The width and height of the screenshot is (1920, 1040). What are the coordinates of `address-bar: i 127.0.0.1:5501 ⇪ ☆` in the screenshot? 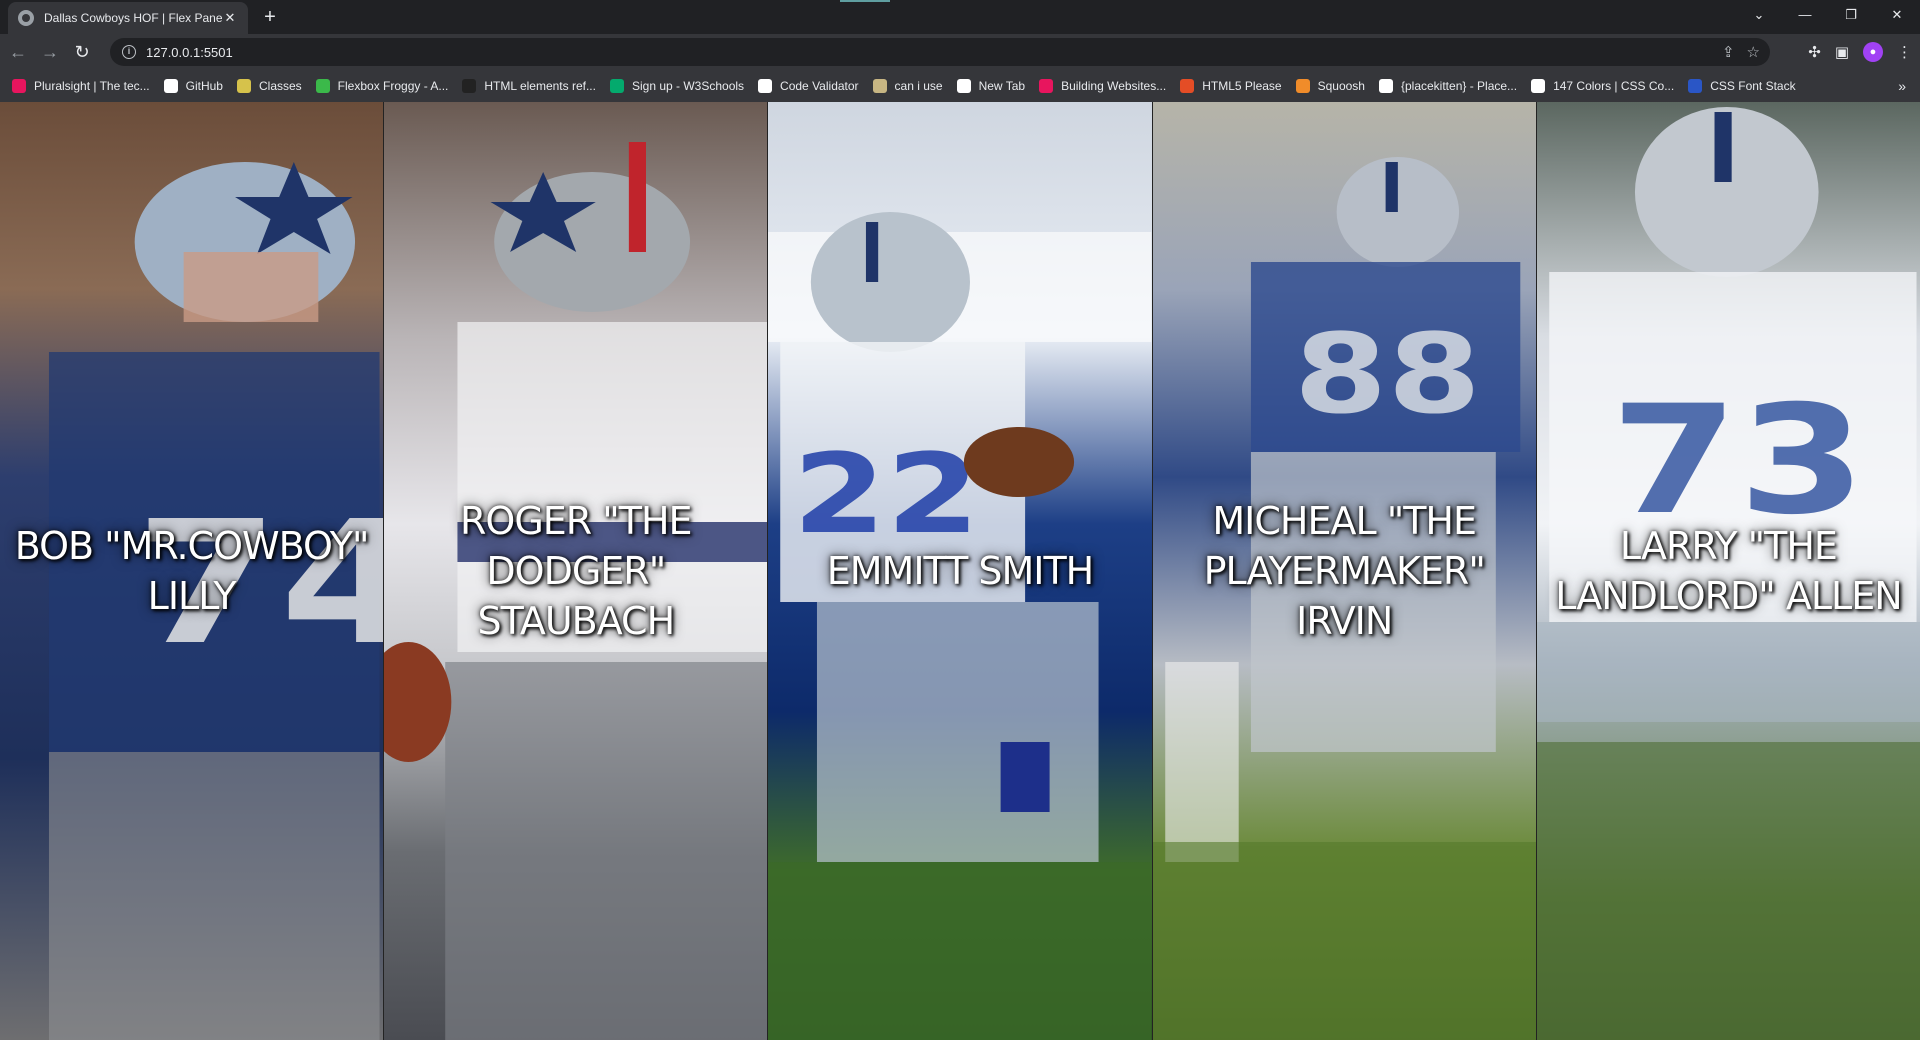 It's located at (940, 52).